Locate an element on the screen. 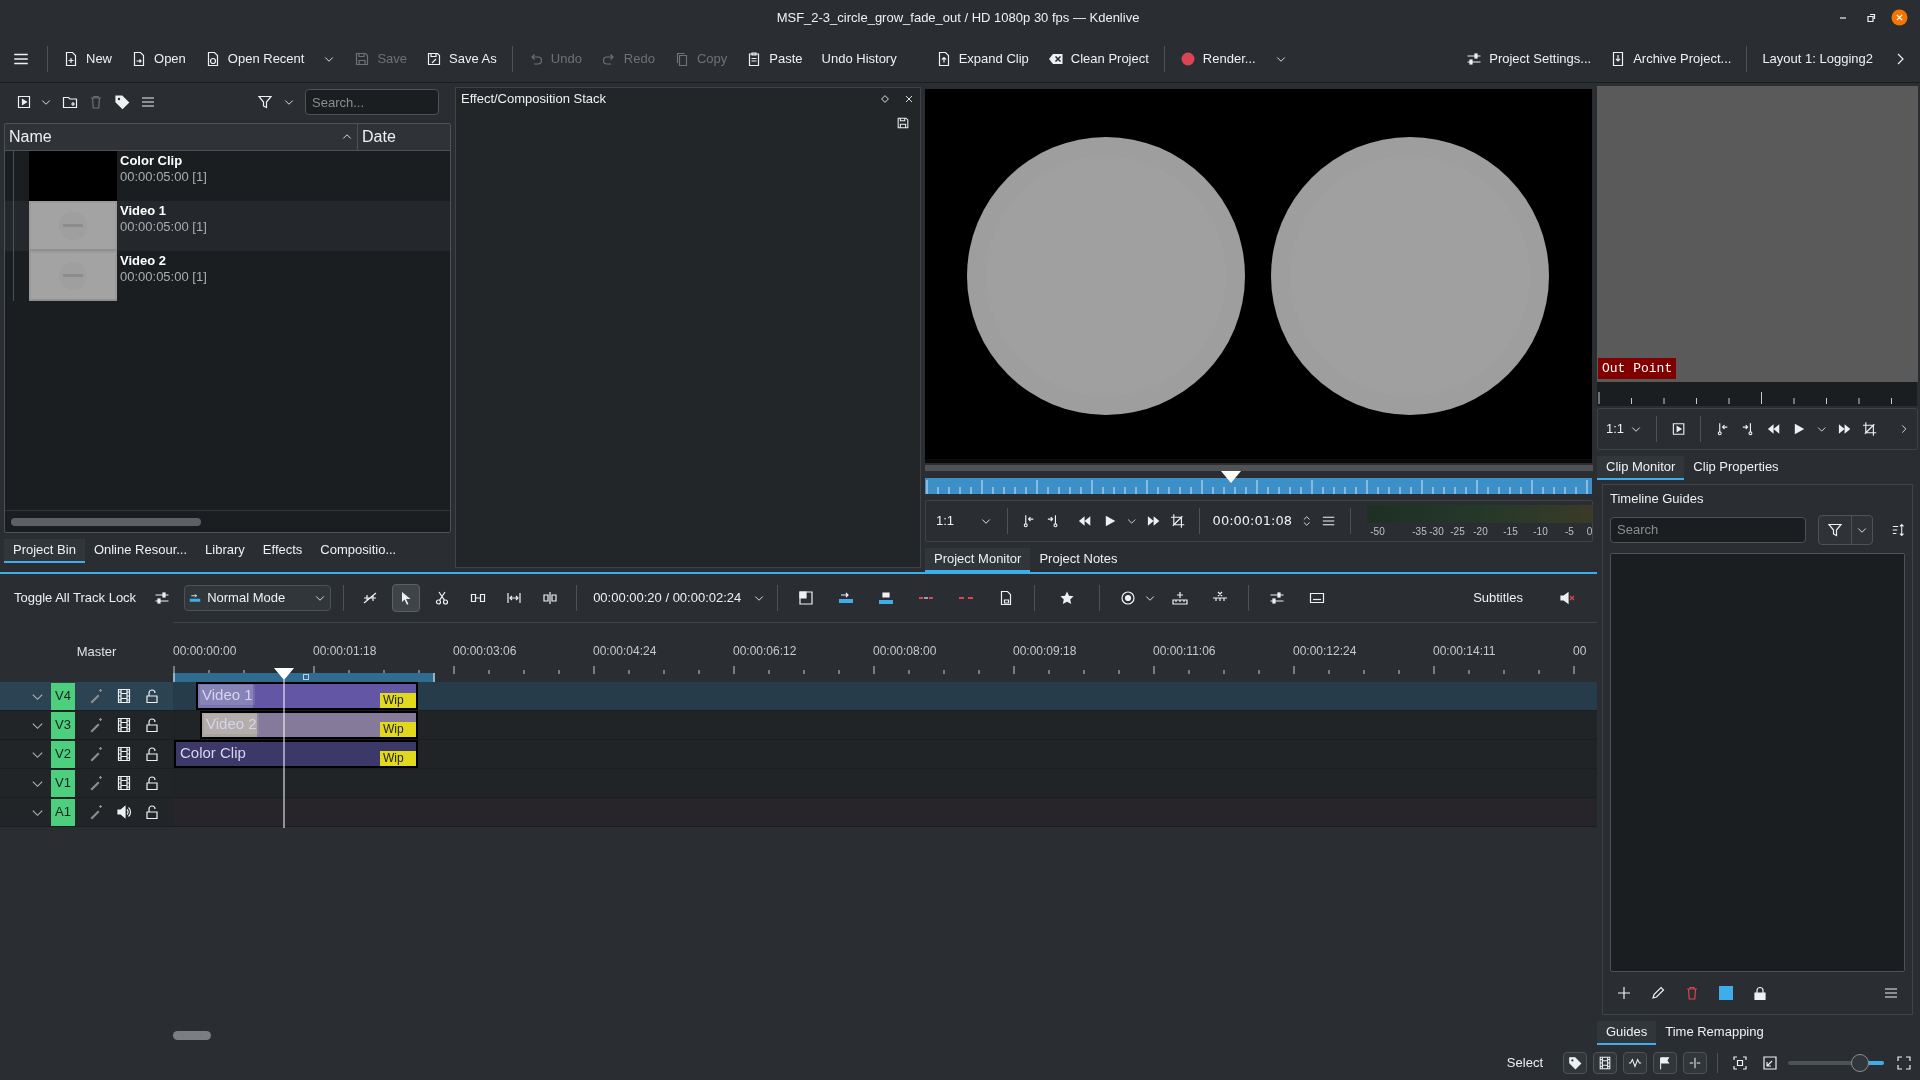  folder-plus-icon is located at coordinates (70, 102).